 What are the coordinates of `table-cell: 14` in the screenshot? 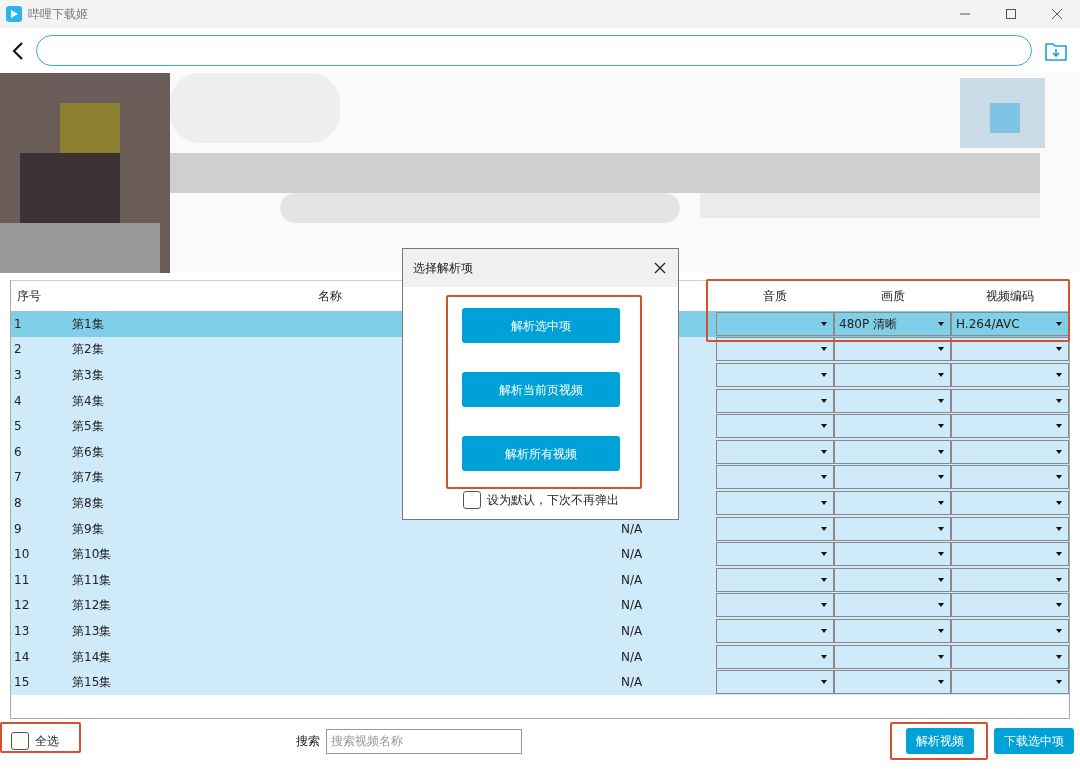 It's located at (22, 656).